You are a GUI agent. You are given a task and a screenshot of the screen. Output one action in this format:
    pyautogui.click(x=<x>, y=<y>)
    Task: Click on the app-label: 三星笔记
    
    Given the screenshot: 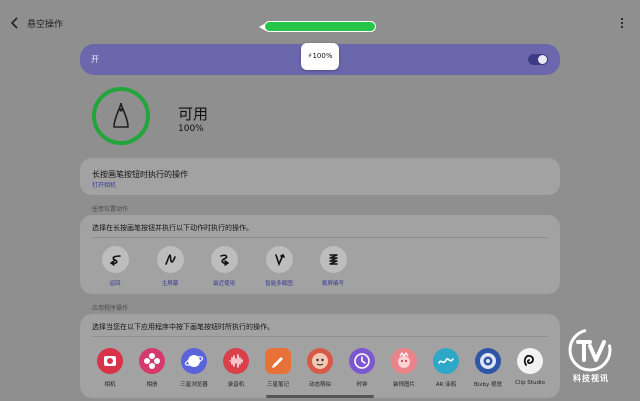 What is the action you would take?
    pyautogui.click(x=277, y=385)
    